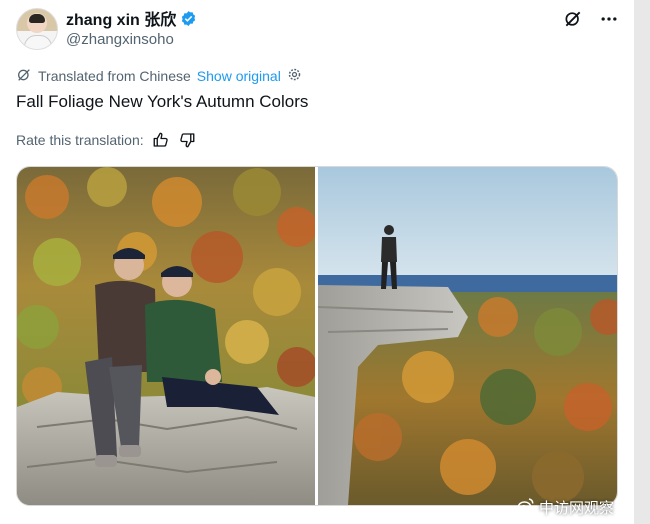 The width and height of the screenshot is (650, 524). Describe the element at coordinates (573, 19) in the screenshot. I see `grok-icon` at that location.